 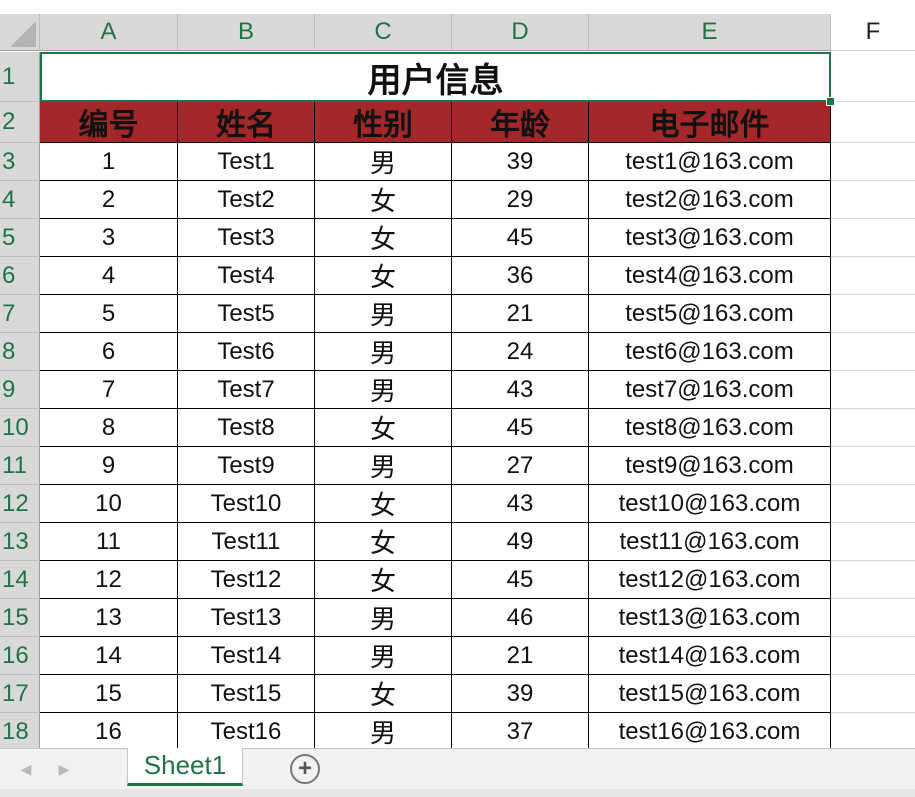 I want to click on cell-d11: 27, so click(x=520, y=466).